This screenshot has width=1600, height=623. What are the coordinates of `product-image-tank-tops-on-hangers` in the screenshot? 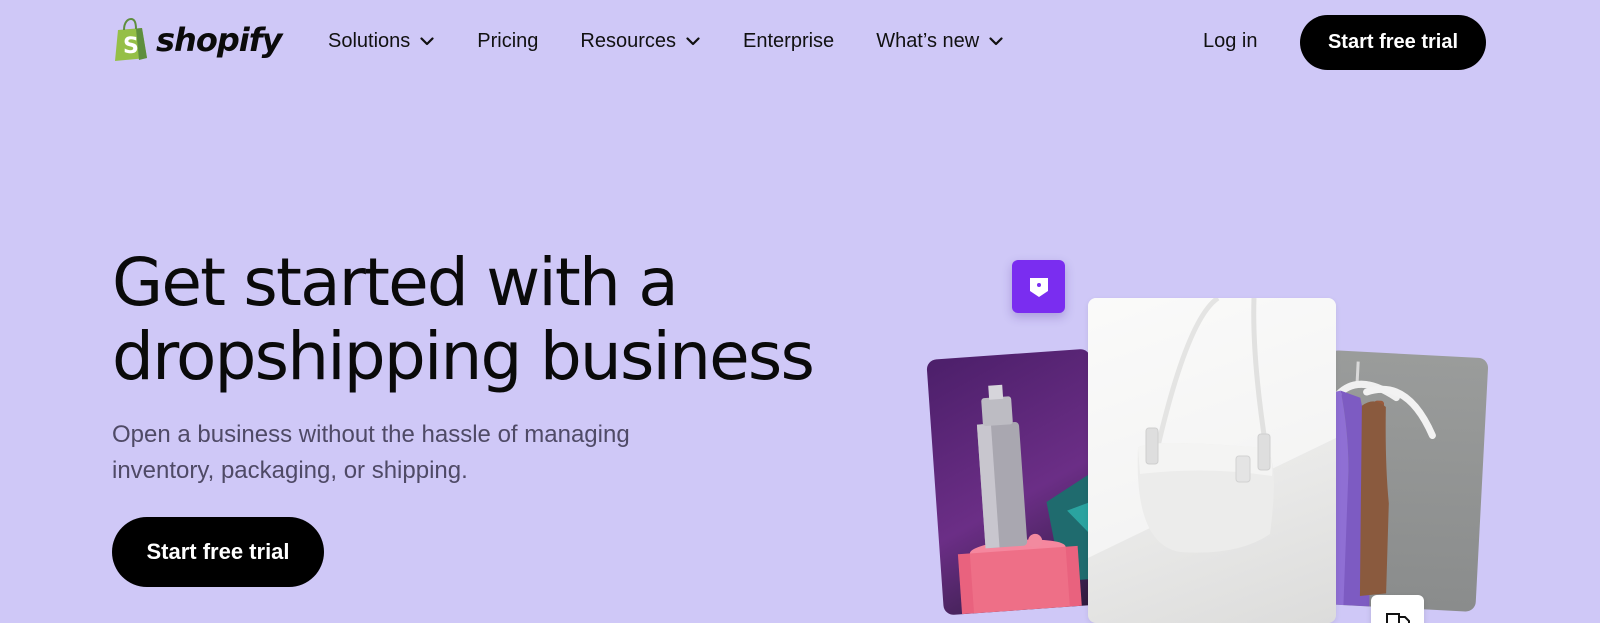 It's located at (1402, 481).